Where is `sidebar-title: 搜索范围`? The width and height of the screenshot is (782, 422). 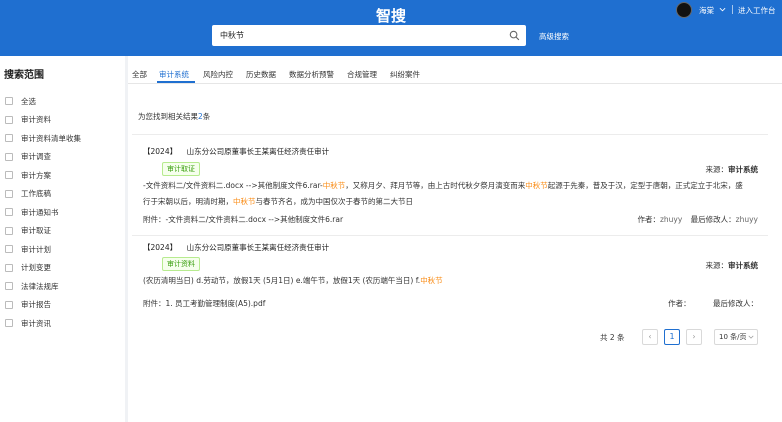 sidebar-title: 搜索范围 is located at coordinates (24, 75).